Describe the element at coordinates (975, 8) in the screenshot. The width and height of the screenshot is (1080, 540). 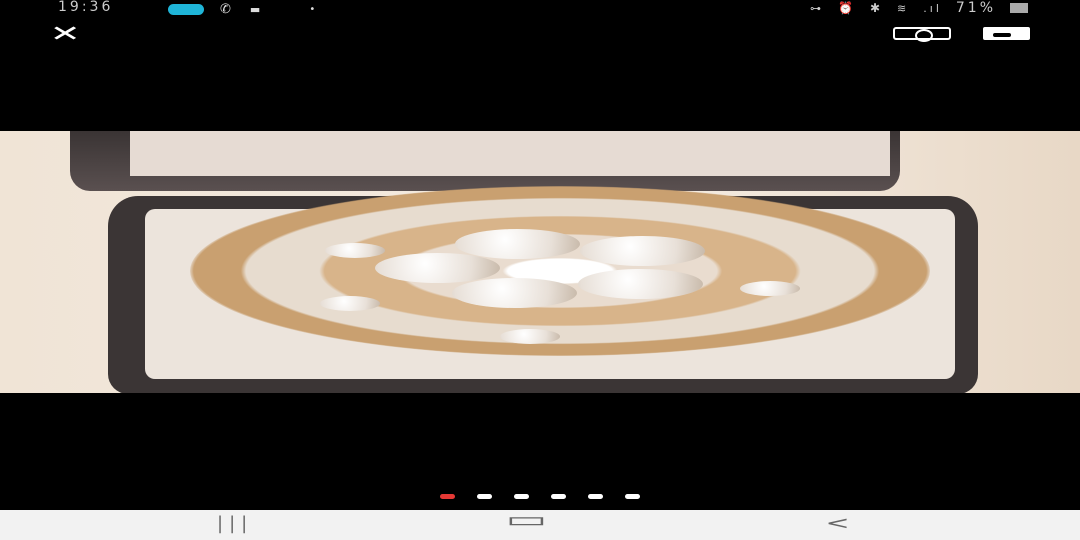
I see `battery-percent: 71%` at that location.